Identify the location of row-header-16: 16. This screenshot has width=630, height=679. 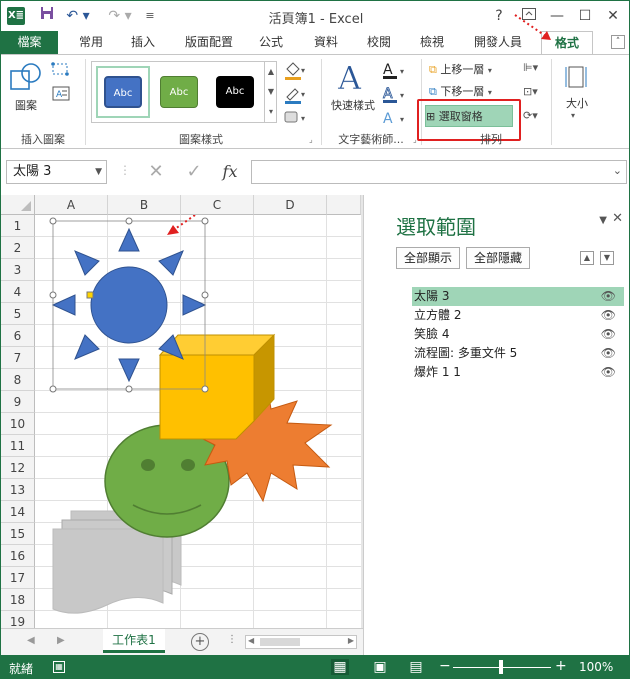
(18, 556).